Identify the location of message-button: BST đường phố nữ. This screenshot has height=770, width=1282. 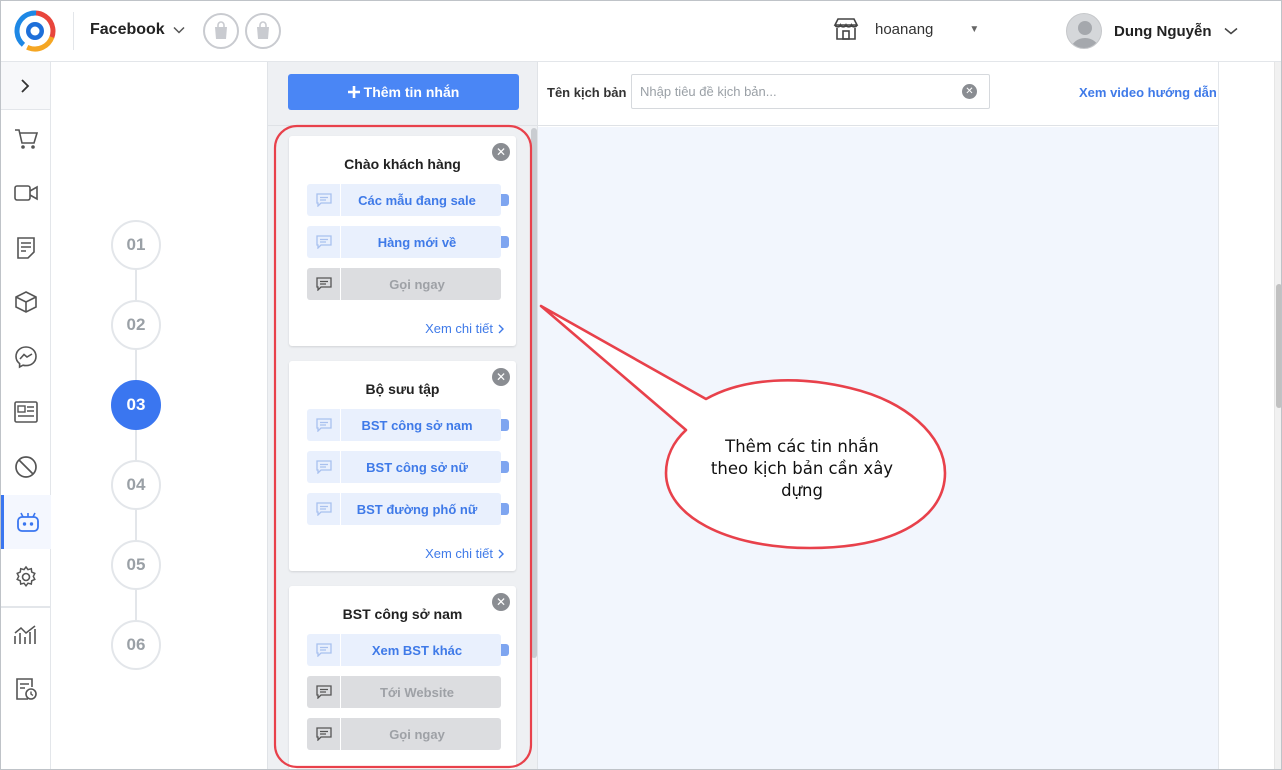
(408, 509).